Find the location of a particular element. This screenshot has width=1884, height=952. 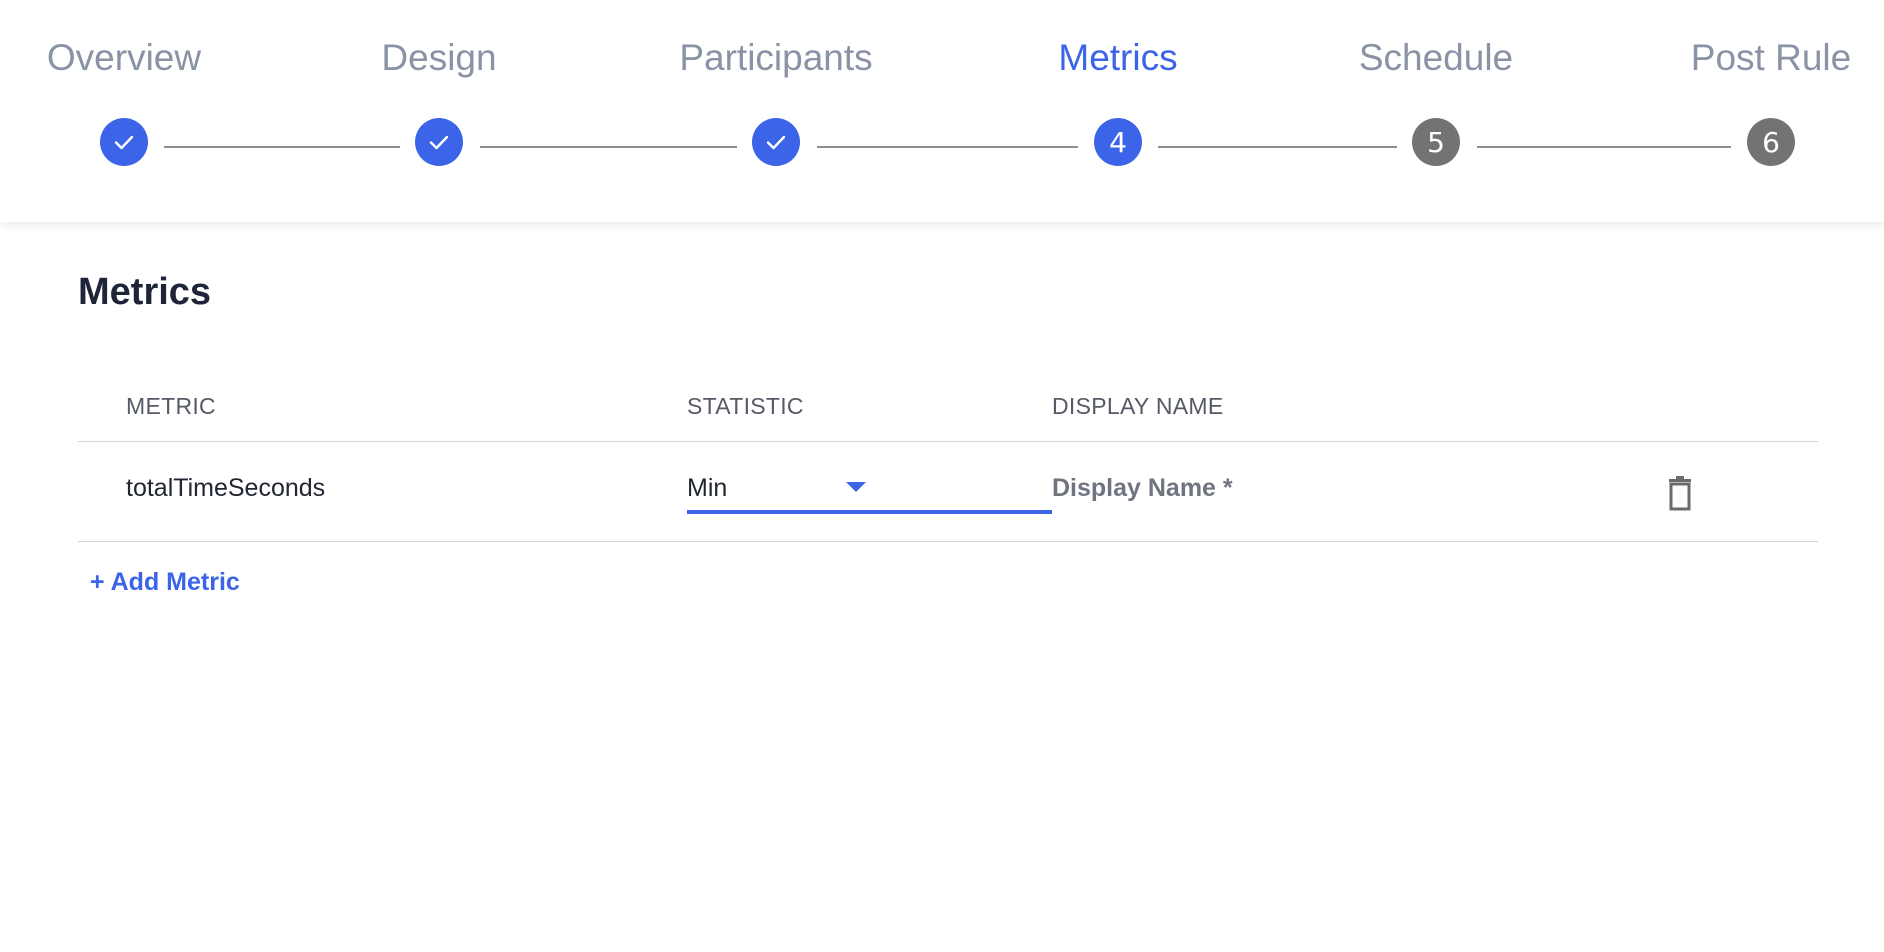

step-label-design: Design is located at coordinates (438, 58).